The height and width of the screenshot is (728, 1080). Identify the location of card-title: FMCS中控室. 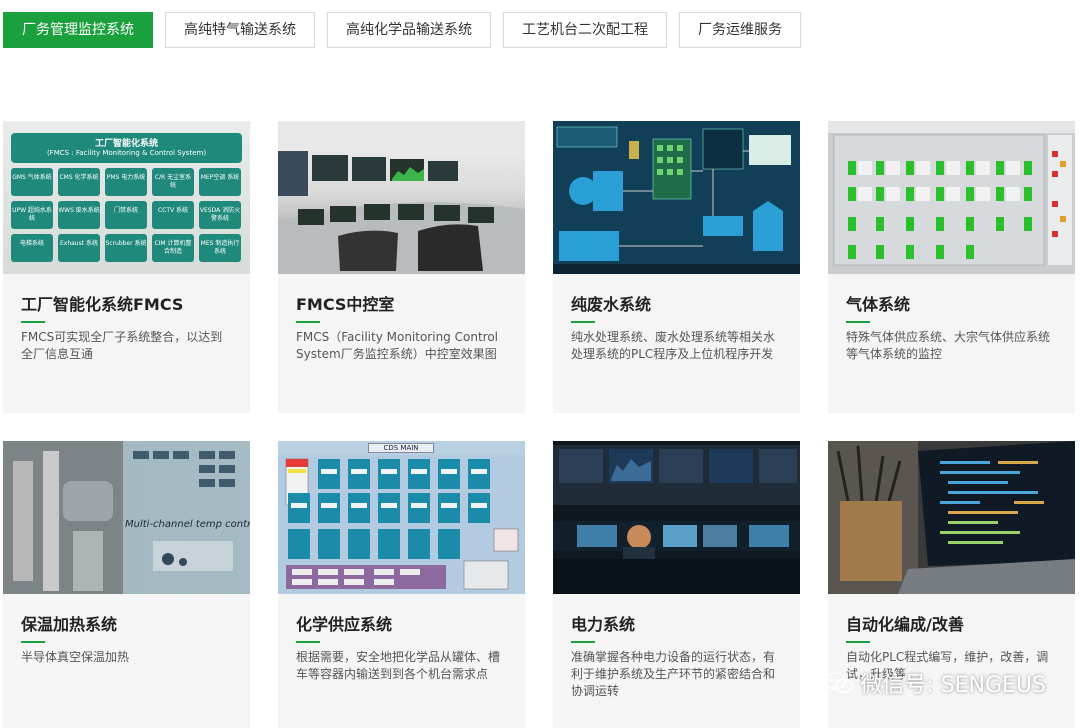
(345, 304).